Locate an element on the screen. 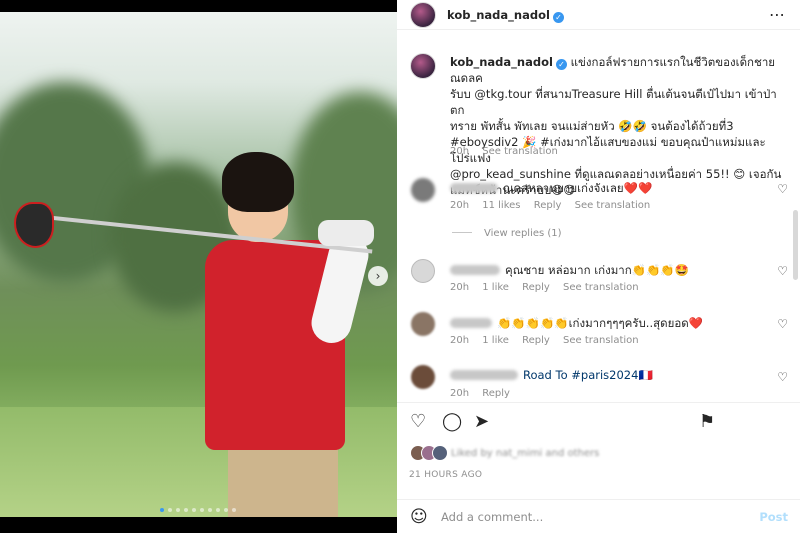 The width and height of the screenshot is (800, 533). kid-hair is located at coordinates (258, 182).